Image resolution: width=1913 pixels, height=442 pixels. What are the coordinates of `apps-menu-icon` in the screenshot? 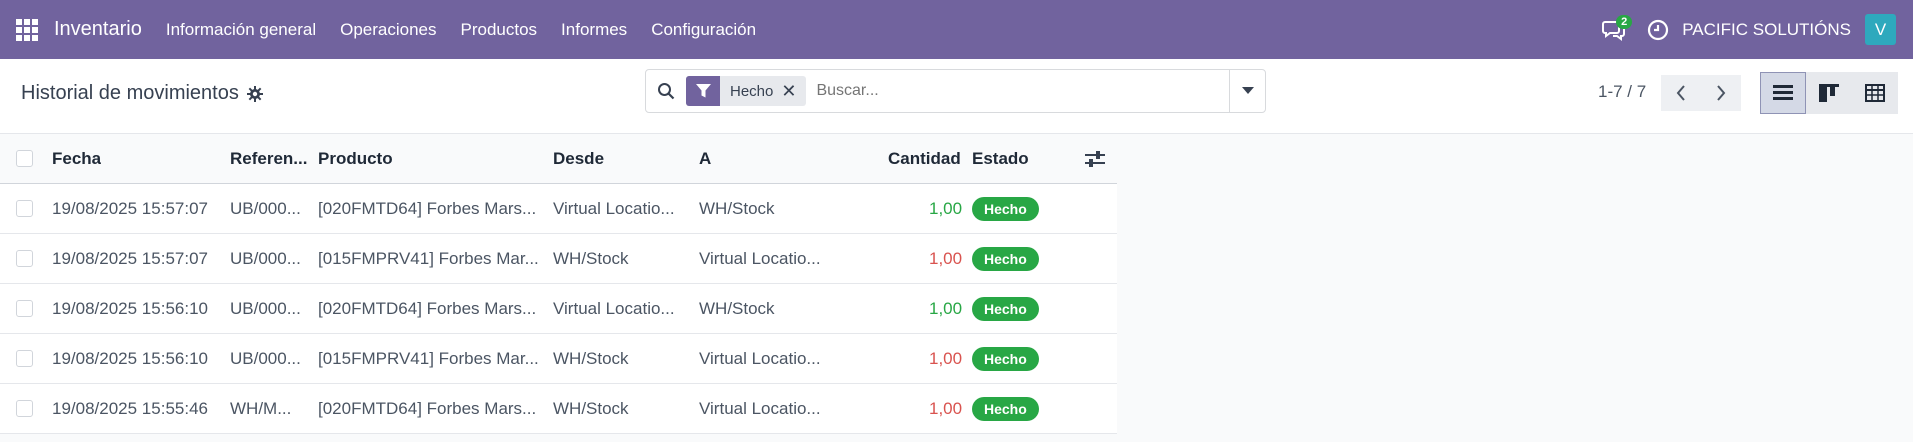 It's located at (27, 29).